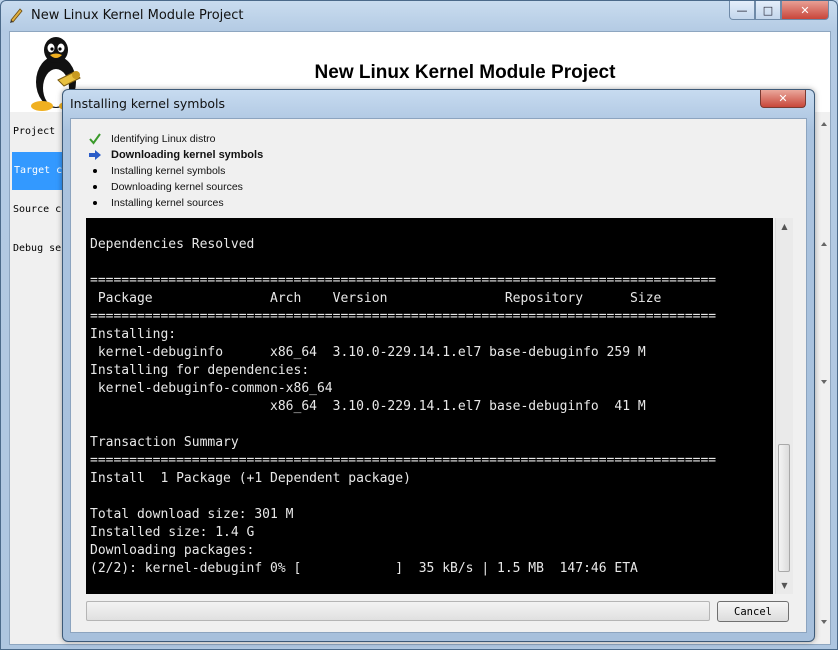  I want to click on step-item: Installing kernel sources, so click(175, 203).